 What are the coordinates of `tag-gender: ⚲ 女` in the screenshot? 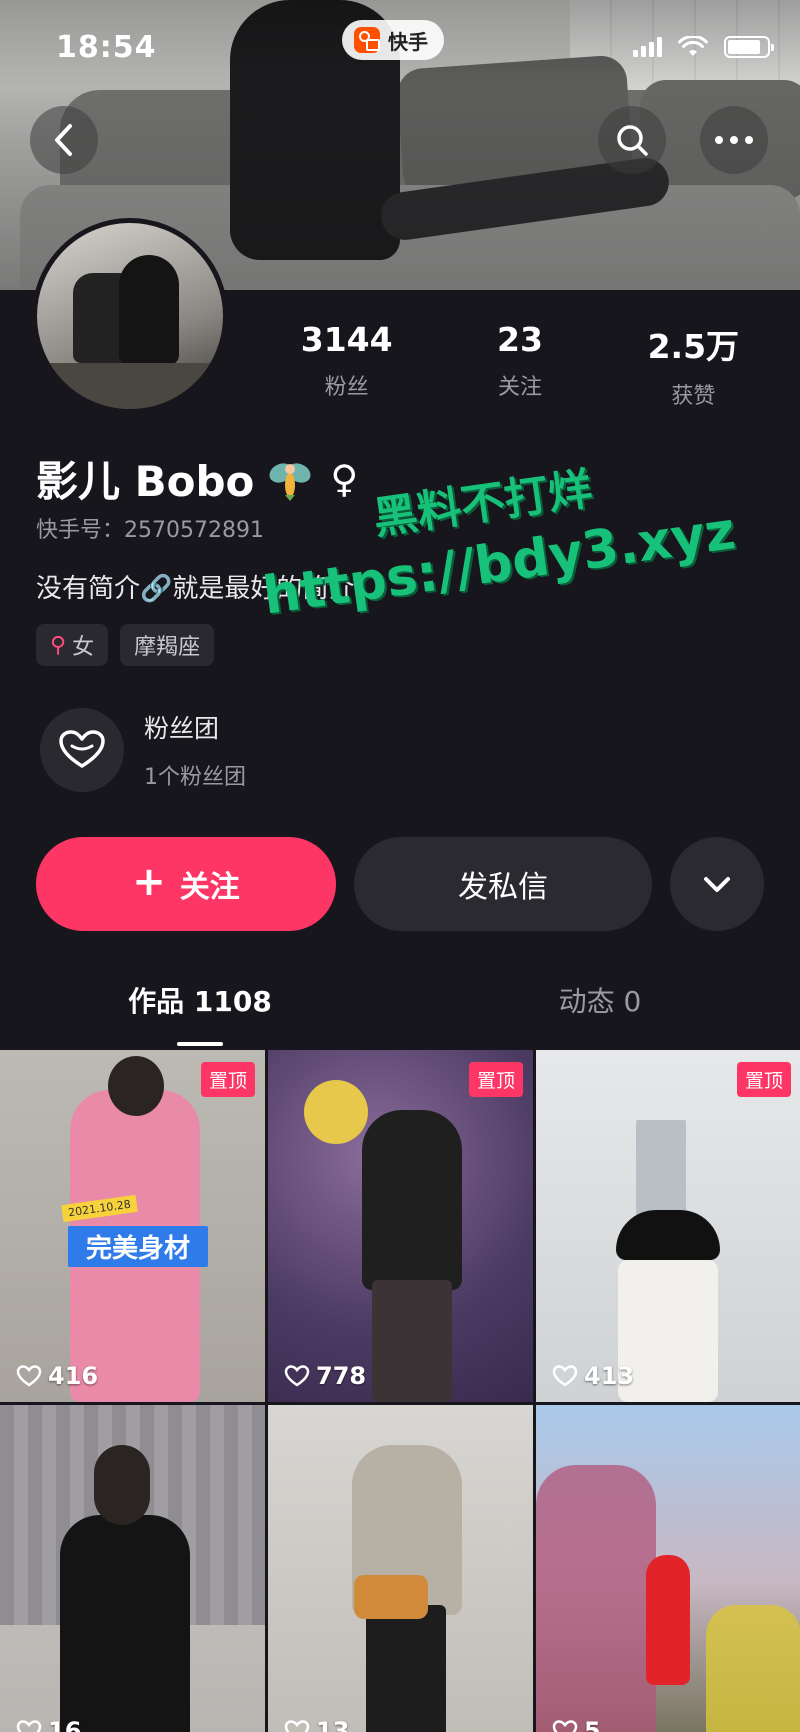 It's located at (72, 645).